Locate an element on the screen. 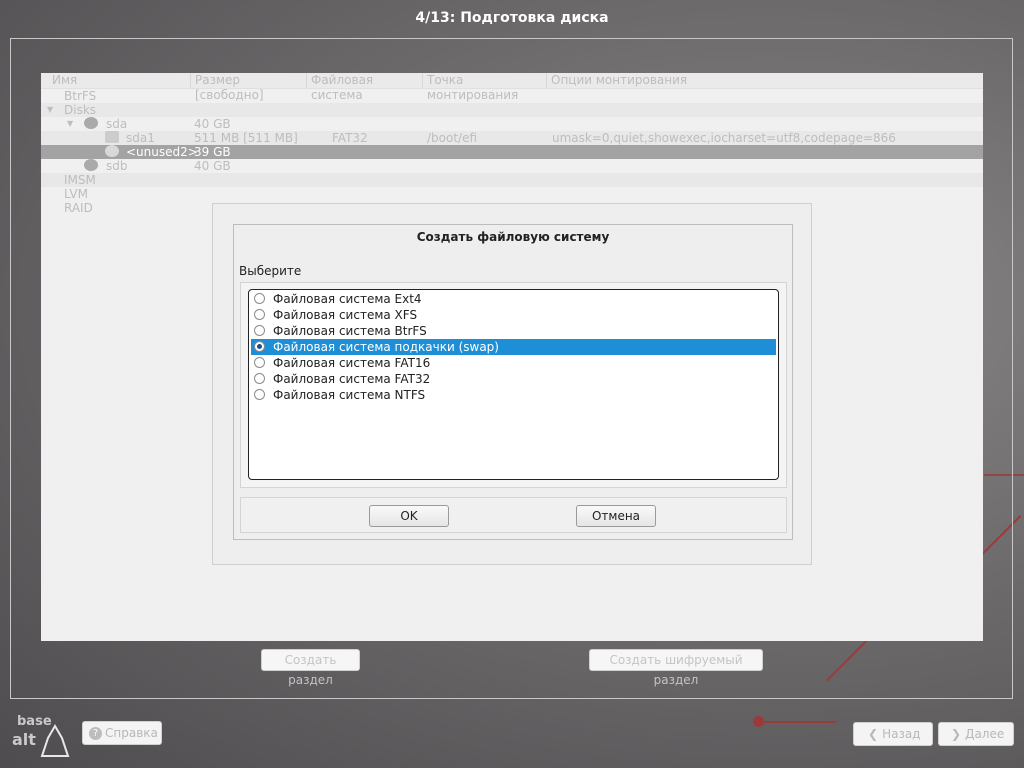  fs-option-label: Файловая система подкачки (swap) is located at coordinates (386, 347).